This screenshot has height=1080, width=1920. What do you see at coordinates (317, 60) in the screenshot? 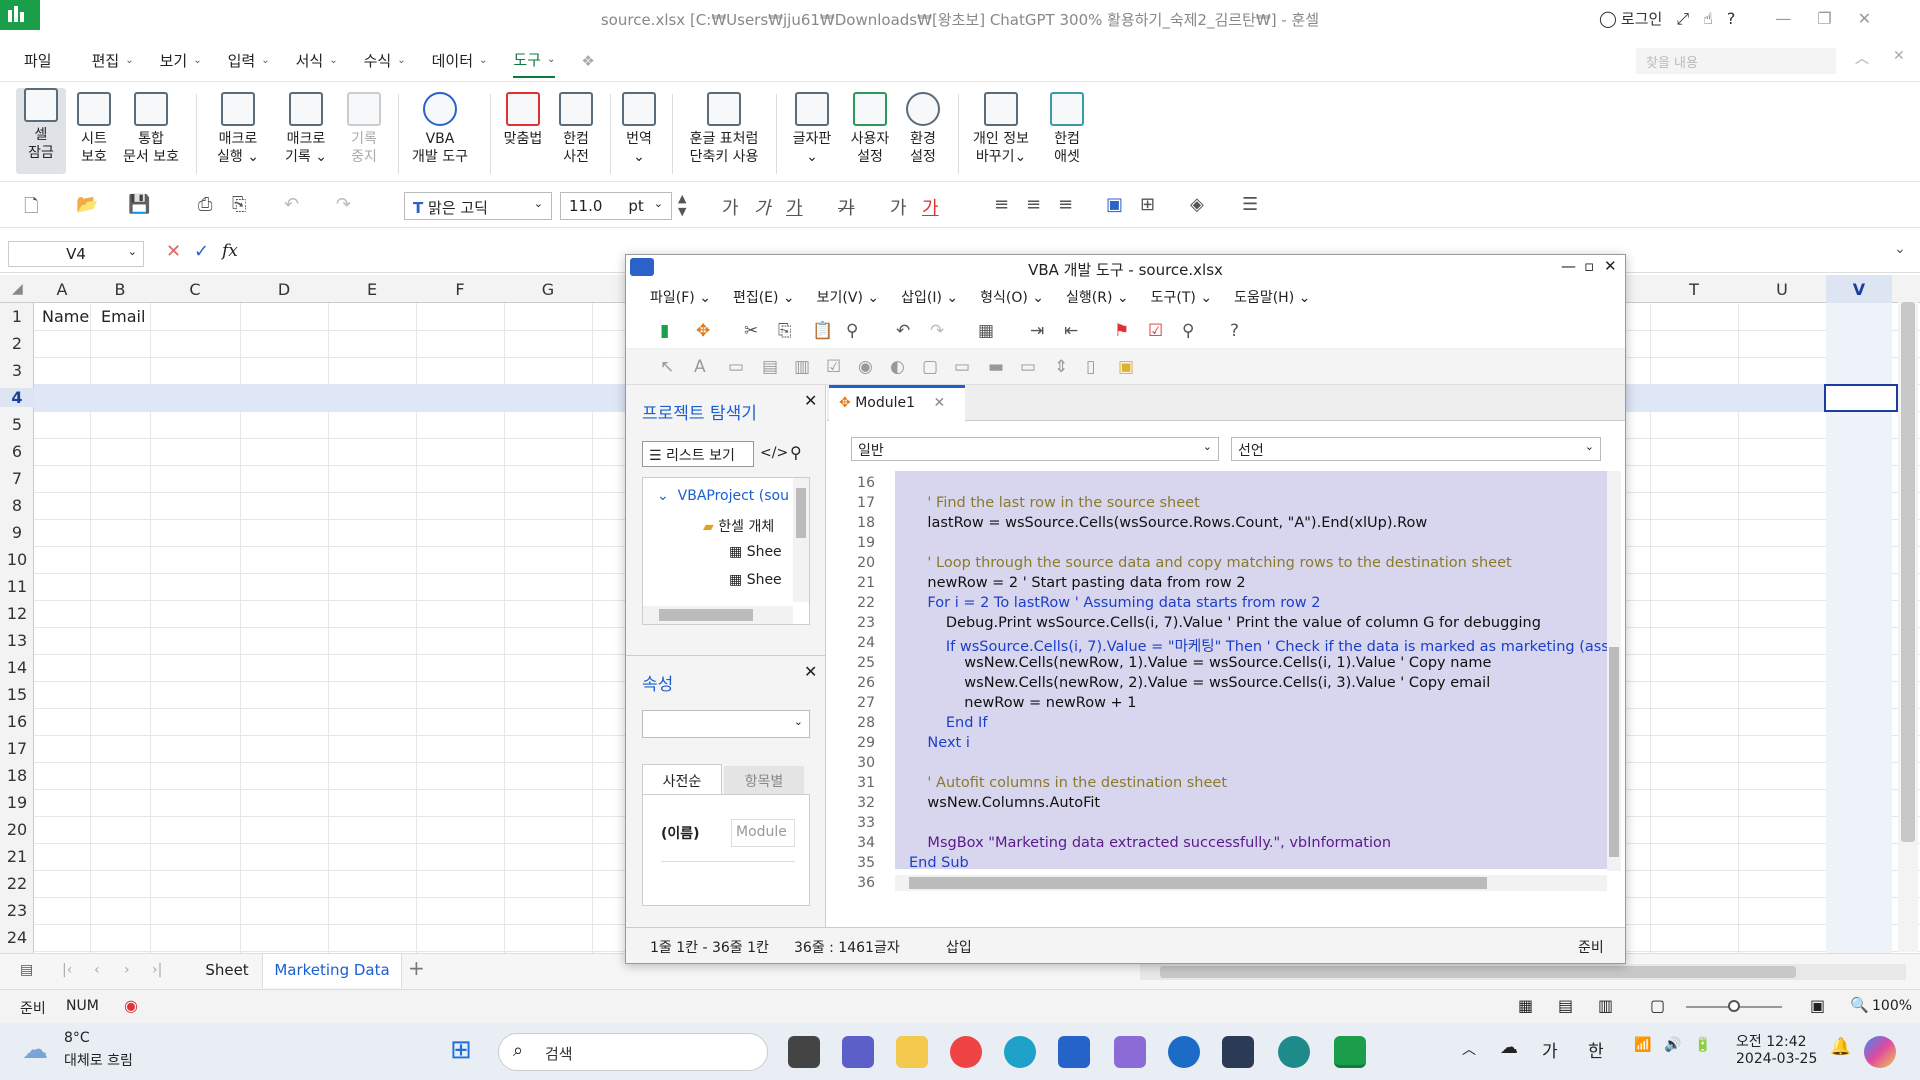
I see `menu-format: 서식 ⌄` at bounding box center [317, 60].